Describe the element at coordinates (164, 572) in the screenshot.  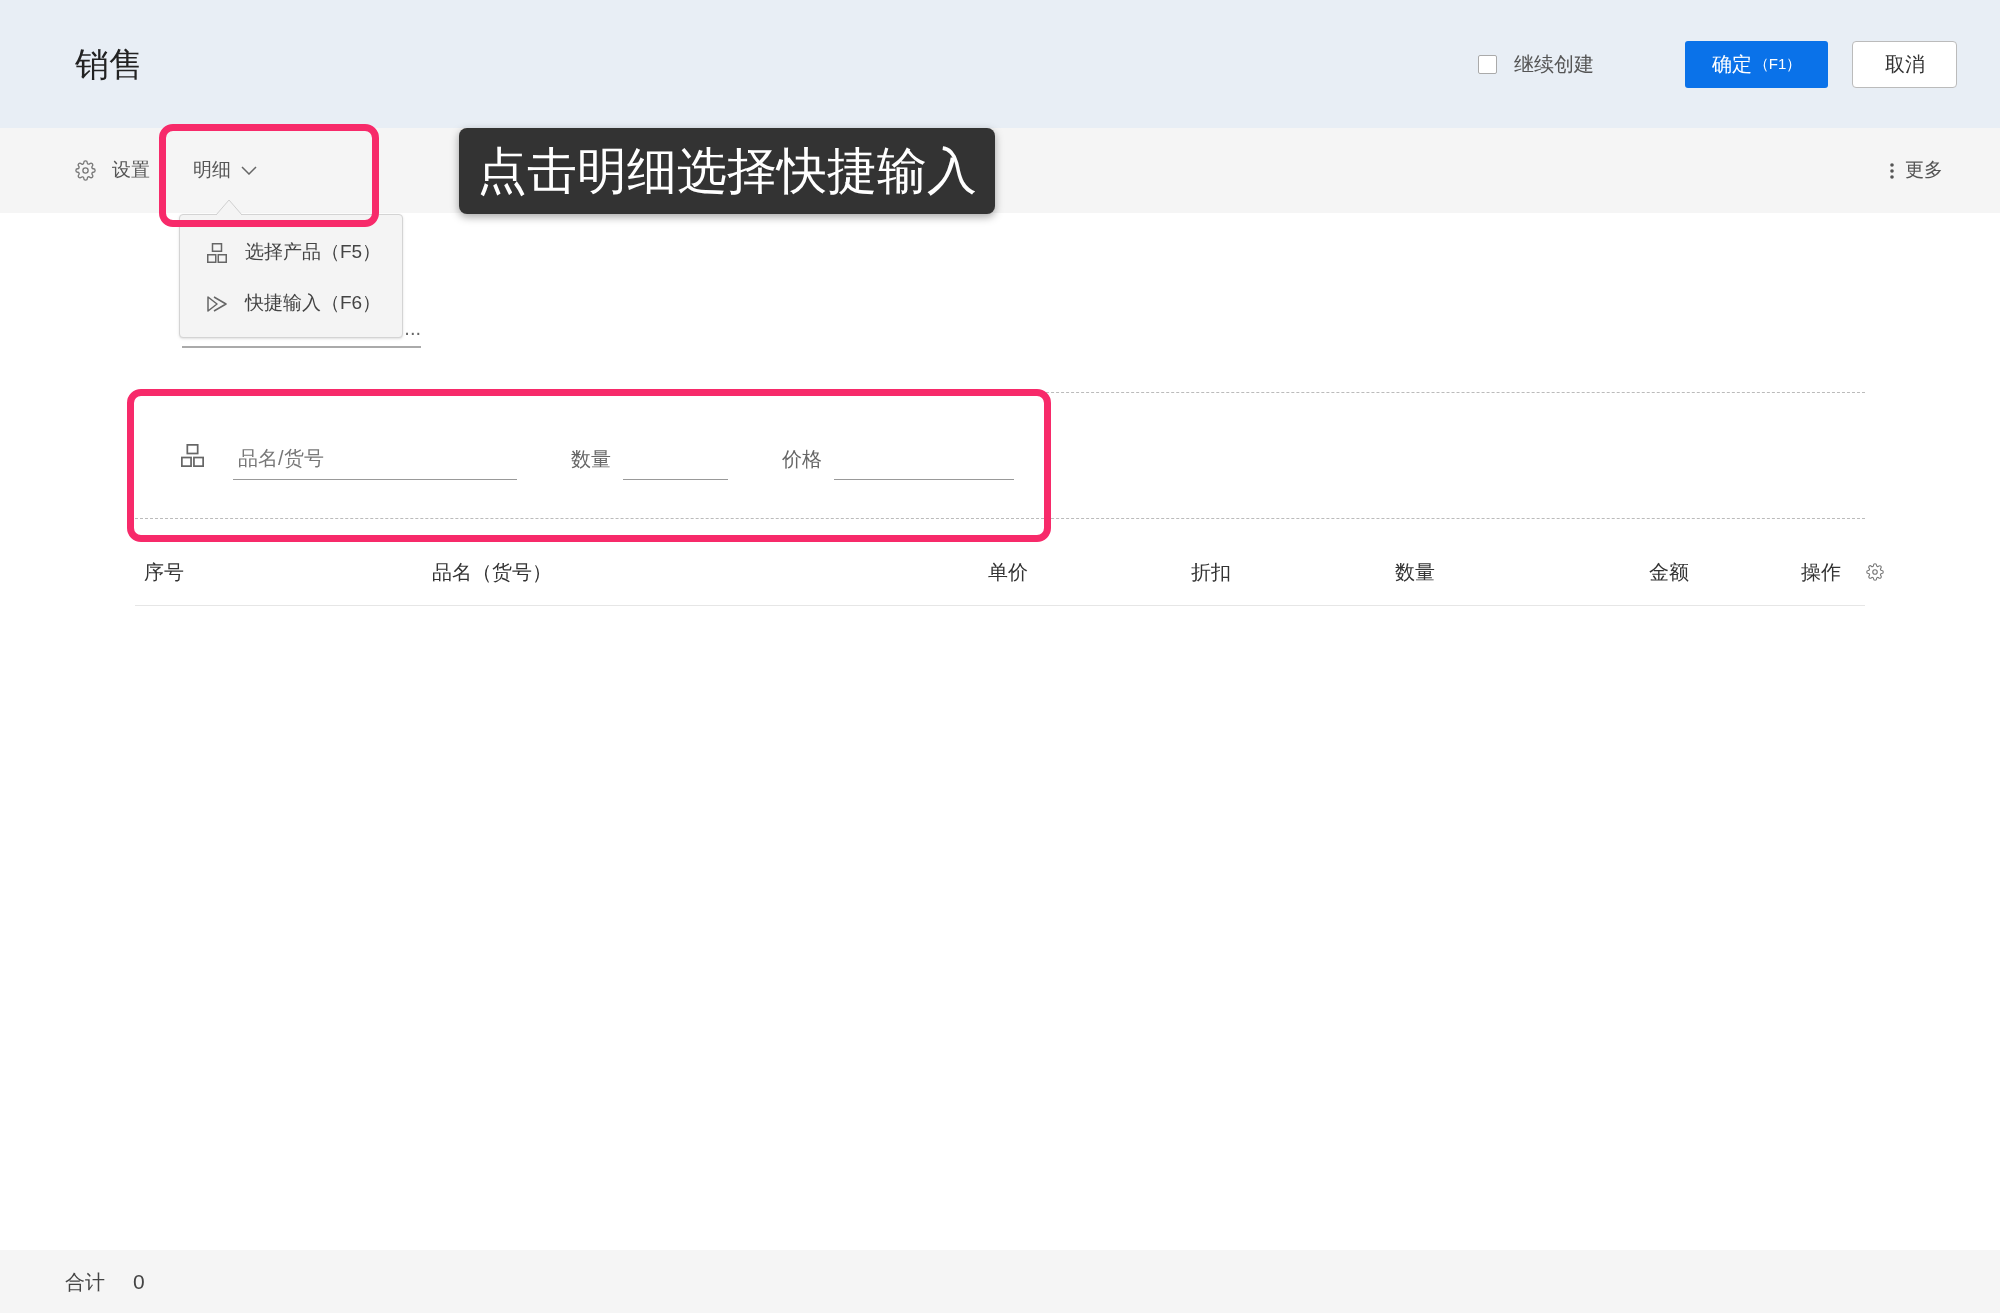
I see `column-header: 序号` at that location.